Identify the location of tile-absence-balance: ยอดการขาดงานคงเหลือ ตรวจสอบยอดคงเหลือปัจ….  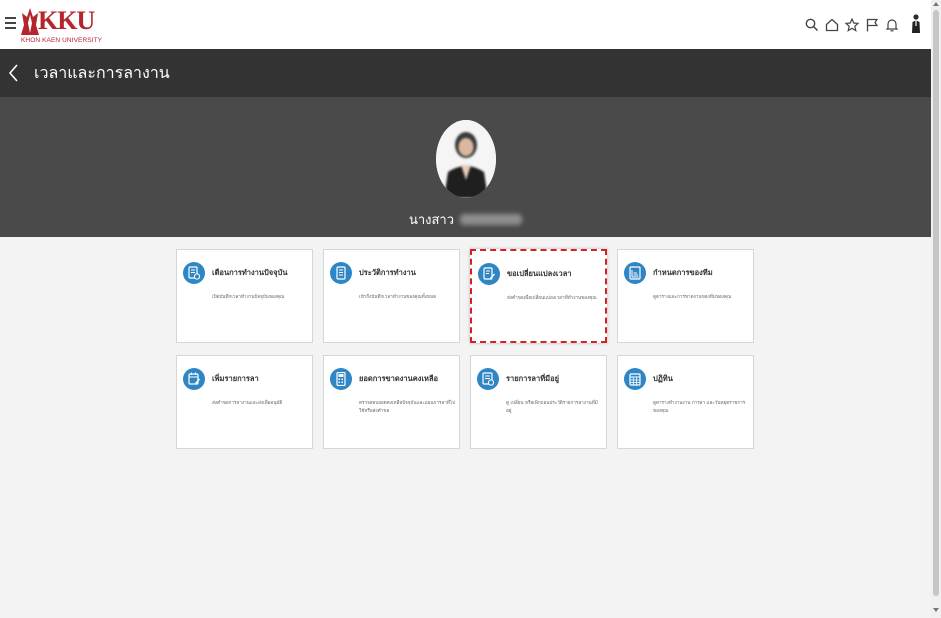
(391, 402).